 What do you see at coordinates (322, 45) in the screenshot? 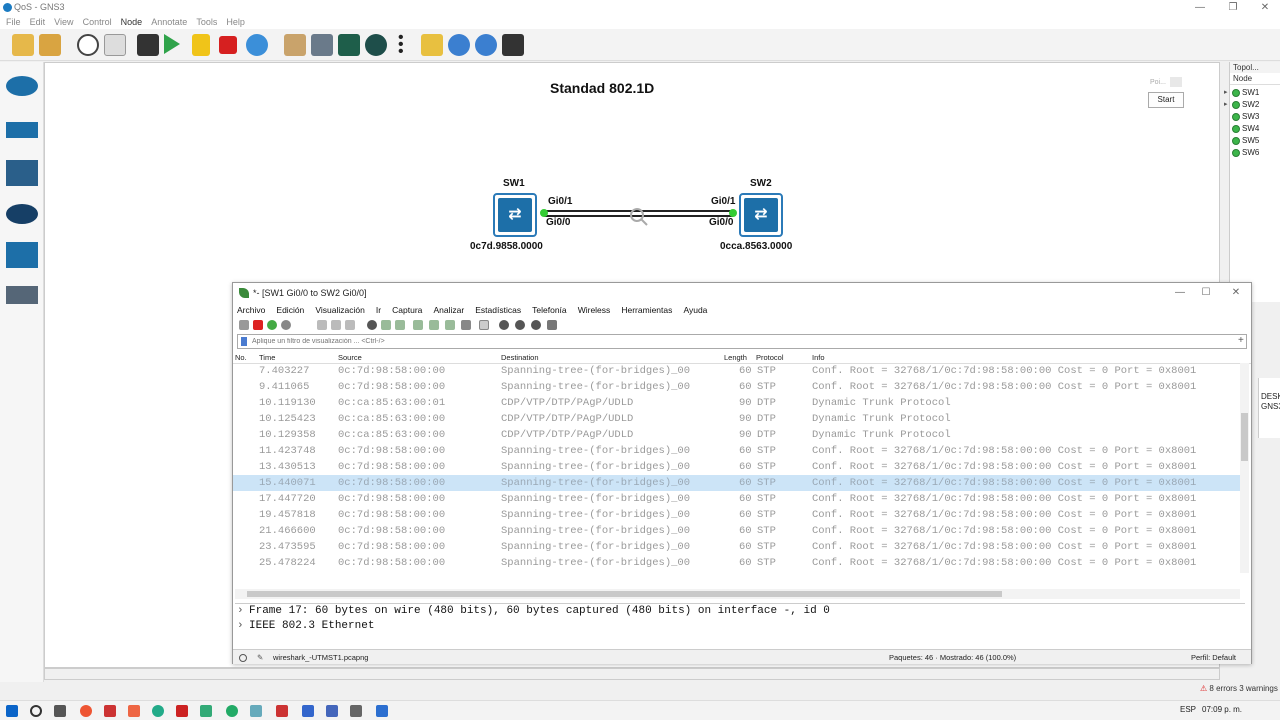
I see `screen-icon` at bounding box center [322, 45].